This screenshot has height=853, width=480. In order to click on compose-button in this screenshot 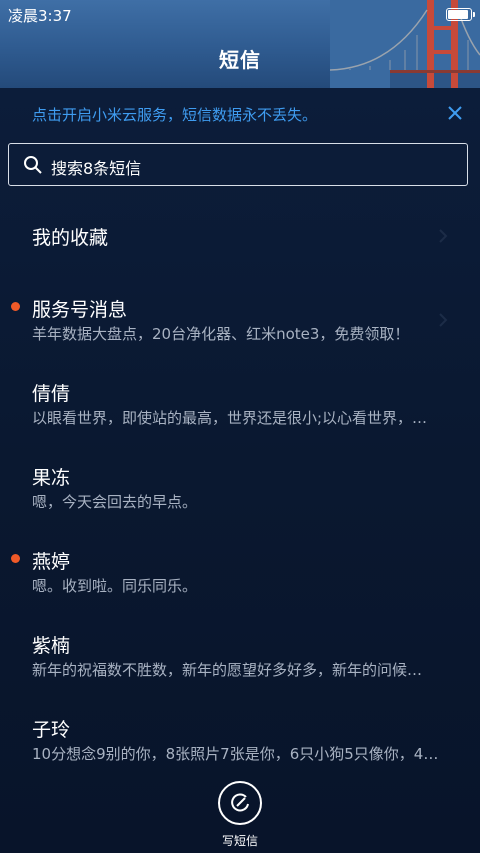, I will do `click(240, 803)`.